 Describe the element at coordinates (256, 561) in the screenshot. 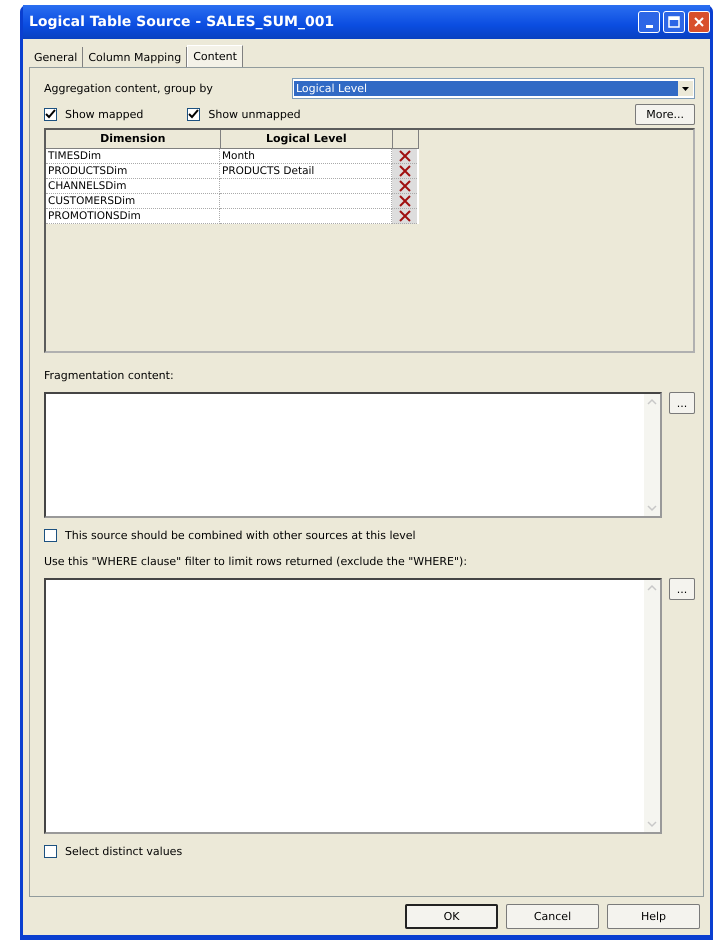

I see `where-clause-label: Use this "WHERE clause" filter to limit rows returned (exclude the "WHERE"):` at that location.